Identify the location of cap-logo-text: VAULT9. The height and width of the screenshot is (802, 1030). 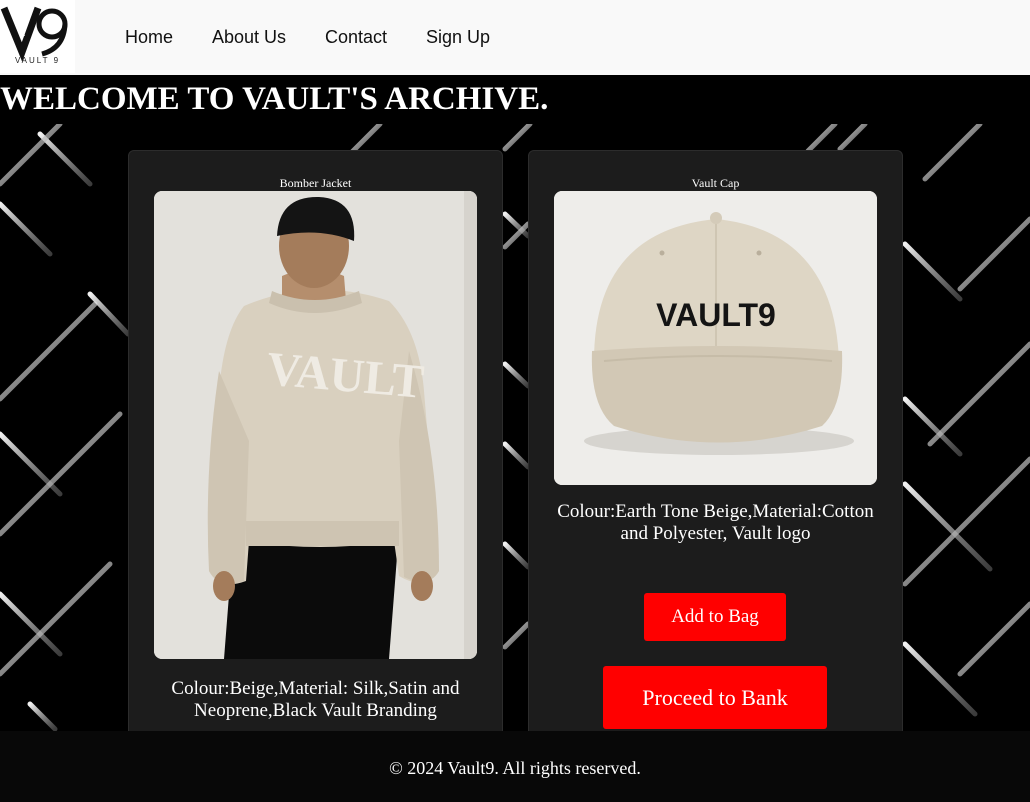
(716, 315).